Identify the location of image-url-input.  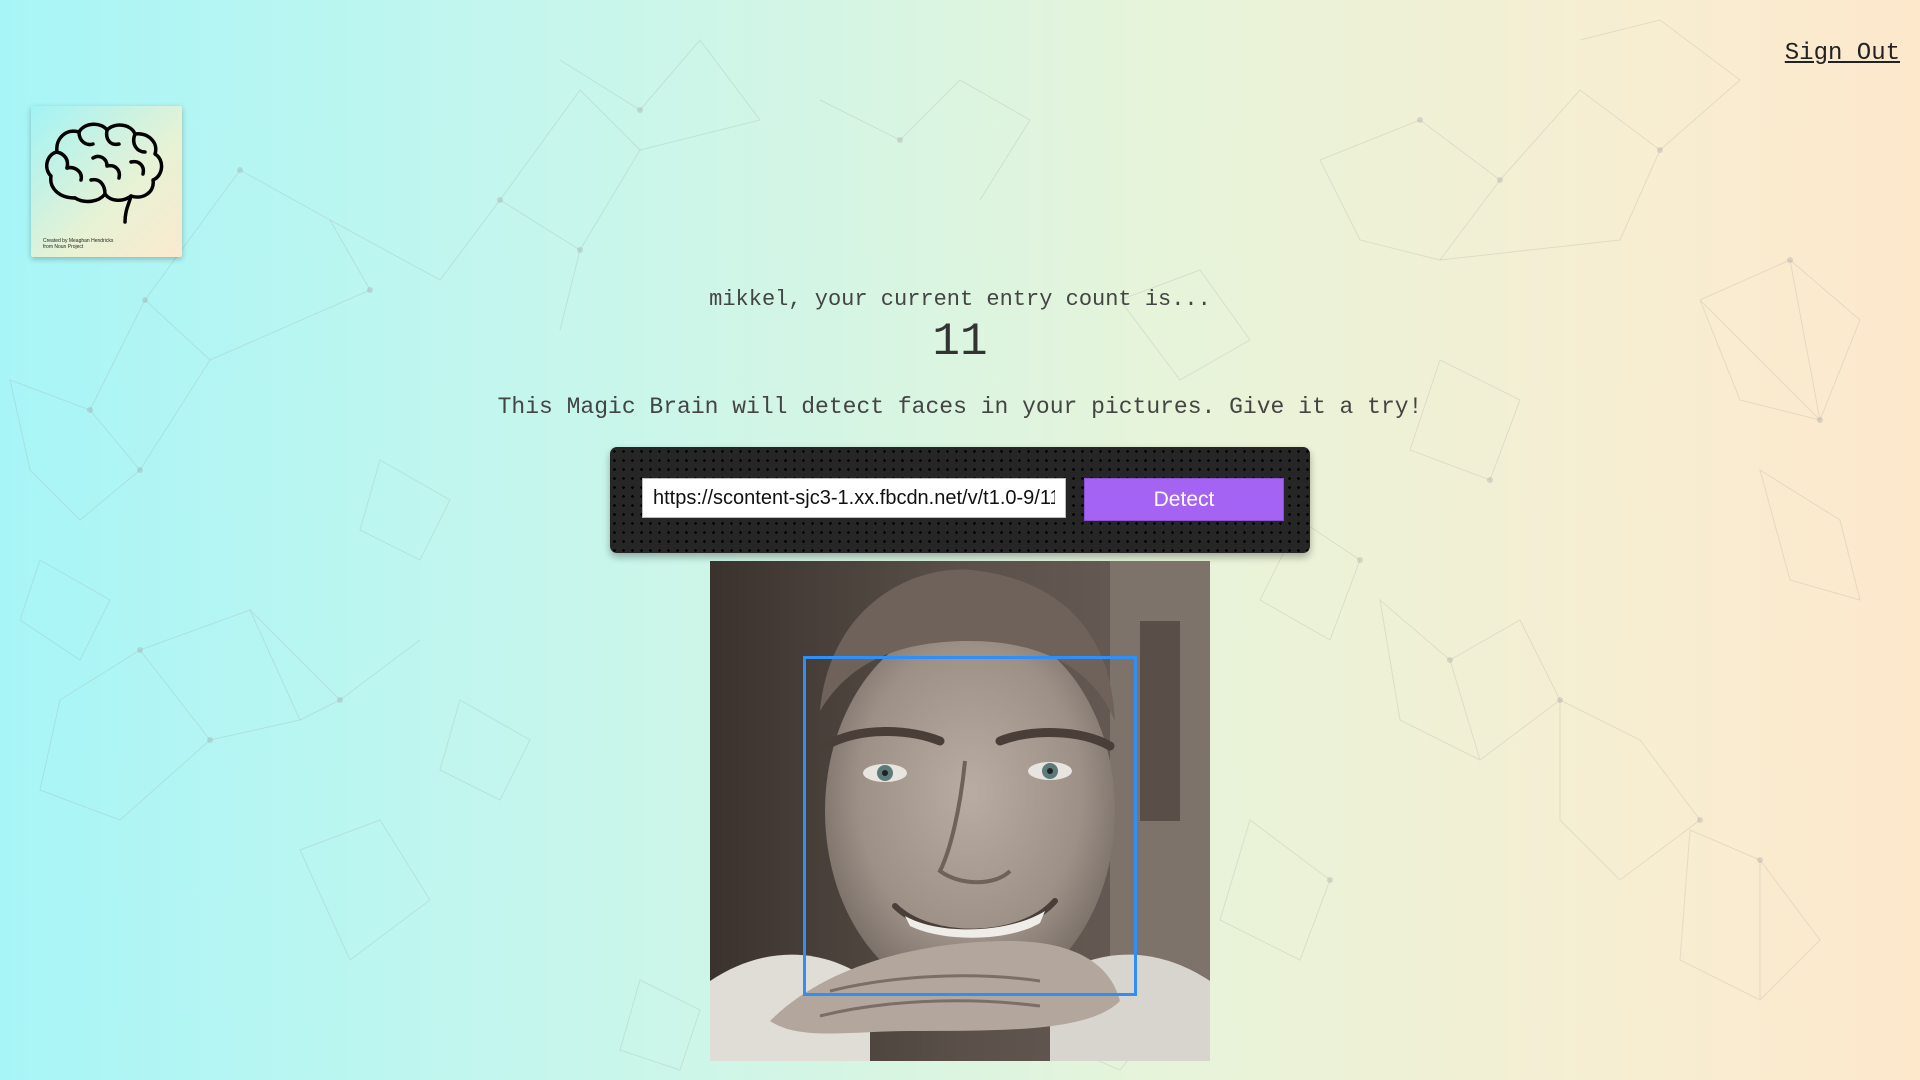
(854, 498).